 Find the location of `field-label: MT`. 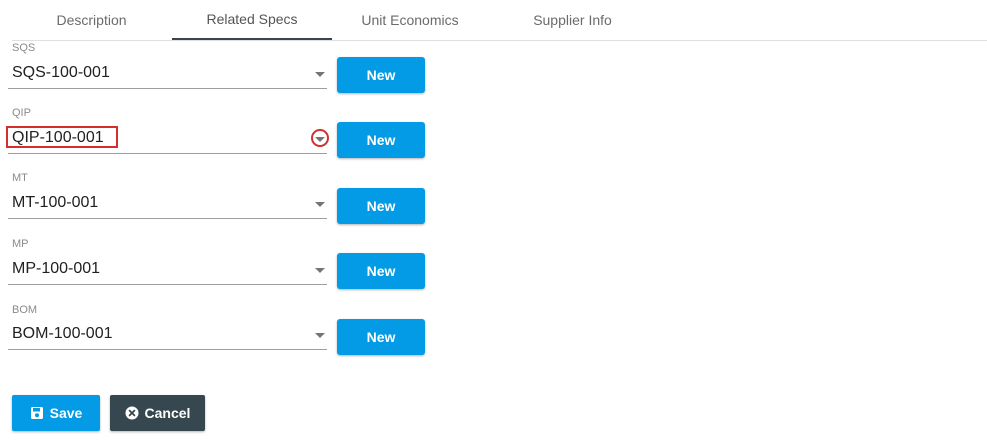

field-label: MT is located at coordinates (20, 178).